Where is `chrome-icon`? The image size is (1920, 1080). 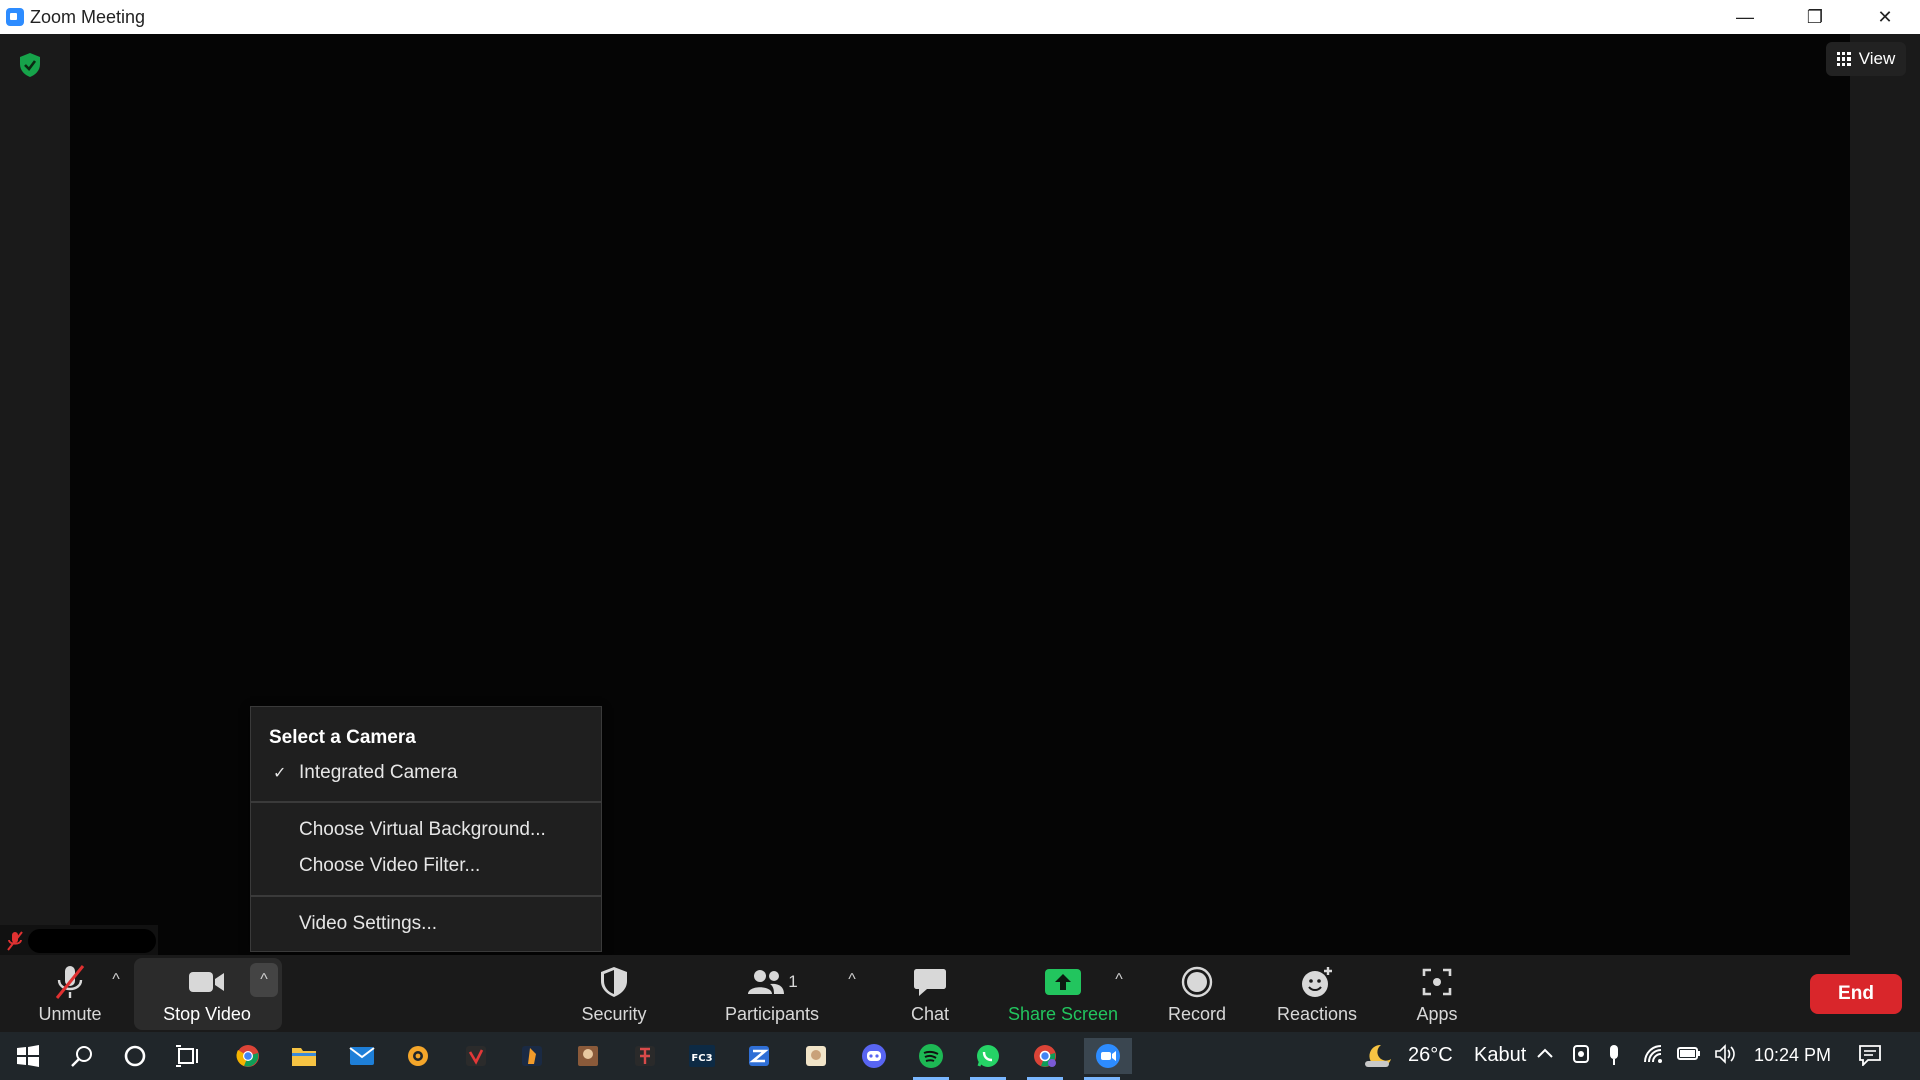 chrome-icon is located at coordinates (248, 1056).